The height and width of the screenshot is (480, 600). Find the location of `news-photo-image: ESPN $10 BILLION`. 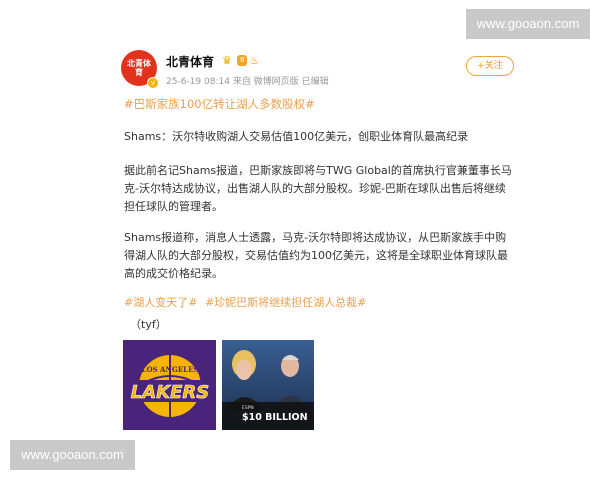

news-photo-image: ESPN $10 BILLION is located at coordinates (268, 385).